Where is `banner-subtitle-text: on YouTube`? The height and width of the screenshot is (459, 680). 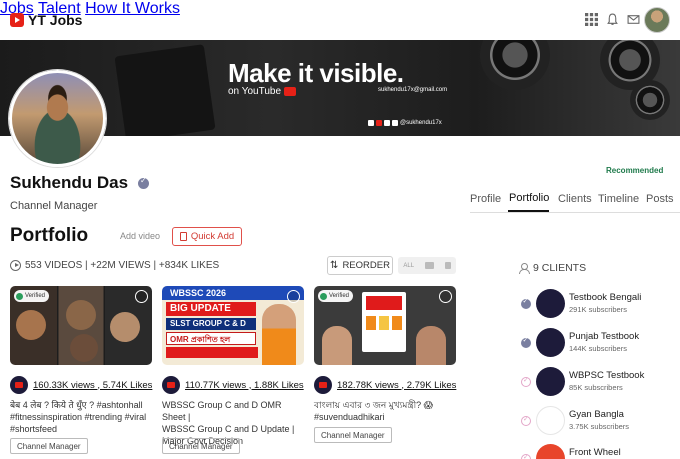
banner-subtitle-text: on YouTube is located at coordinates (255, 91).